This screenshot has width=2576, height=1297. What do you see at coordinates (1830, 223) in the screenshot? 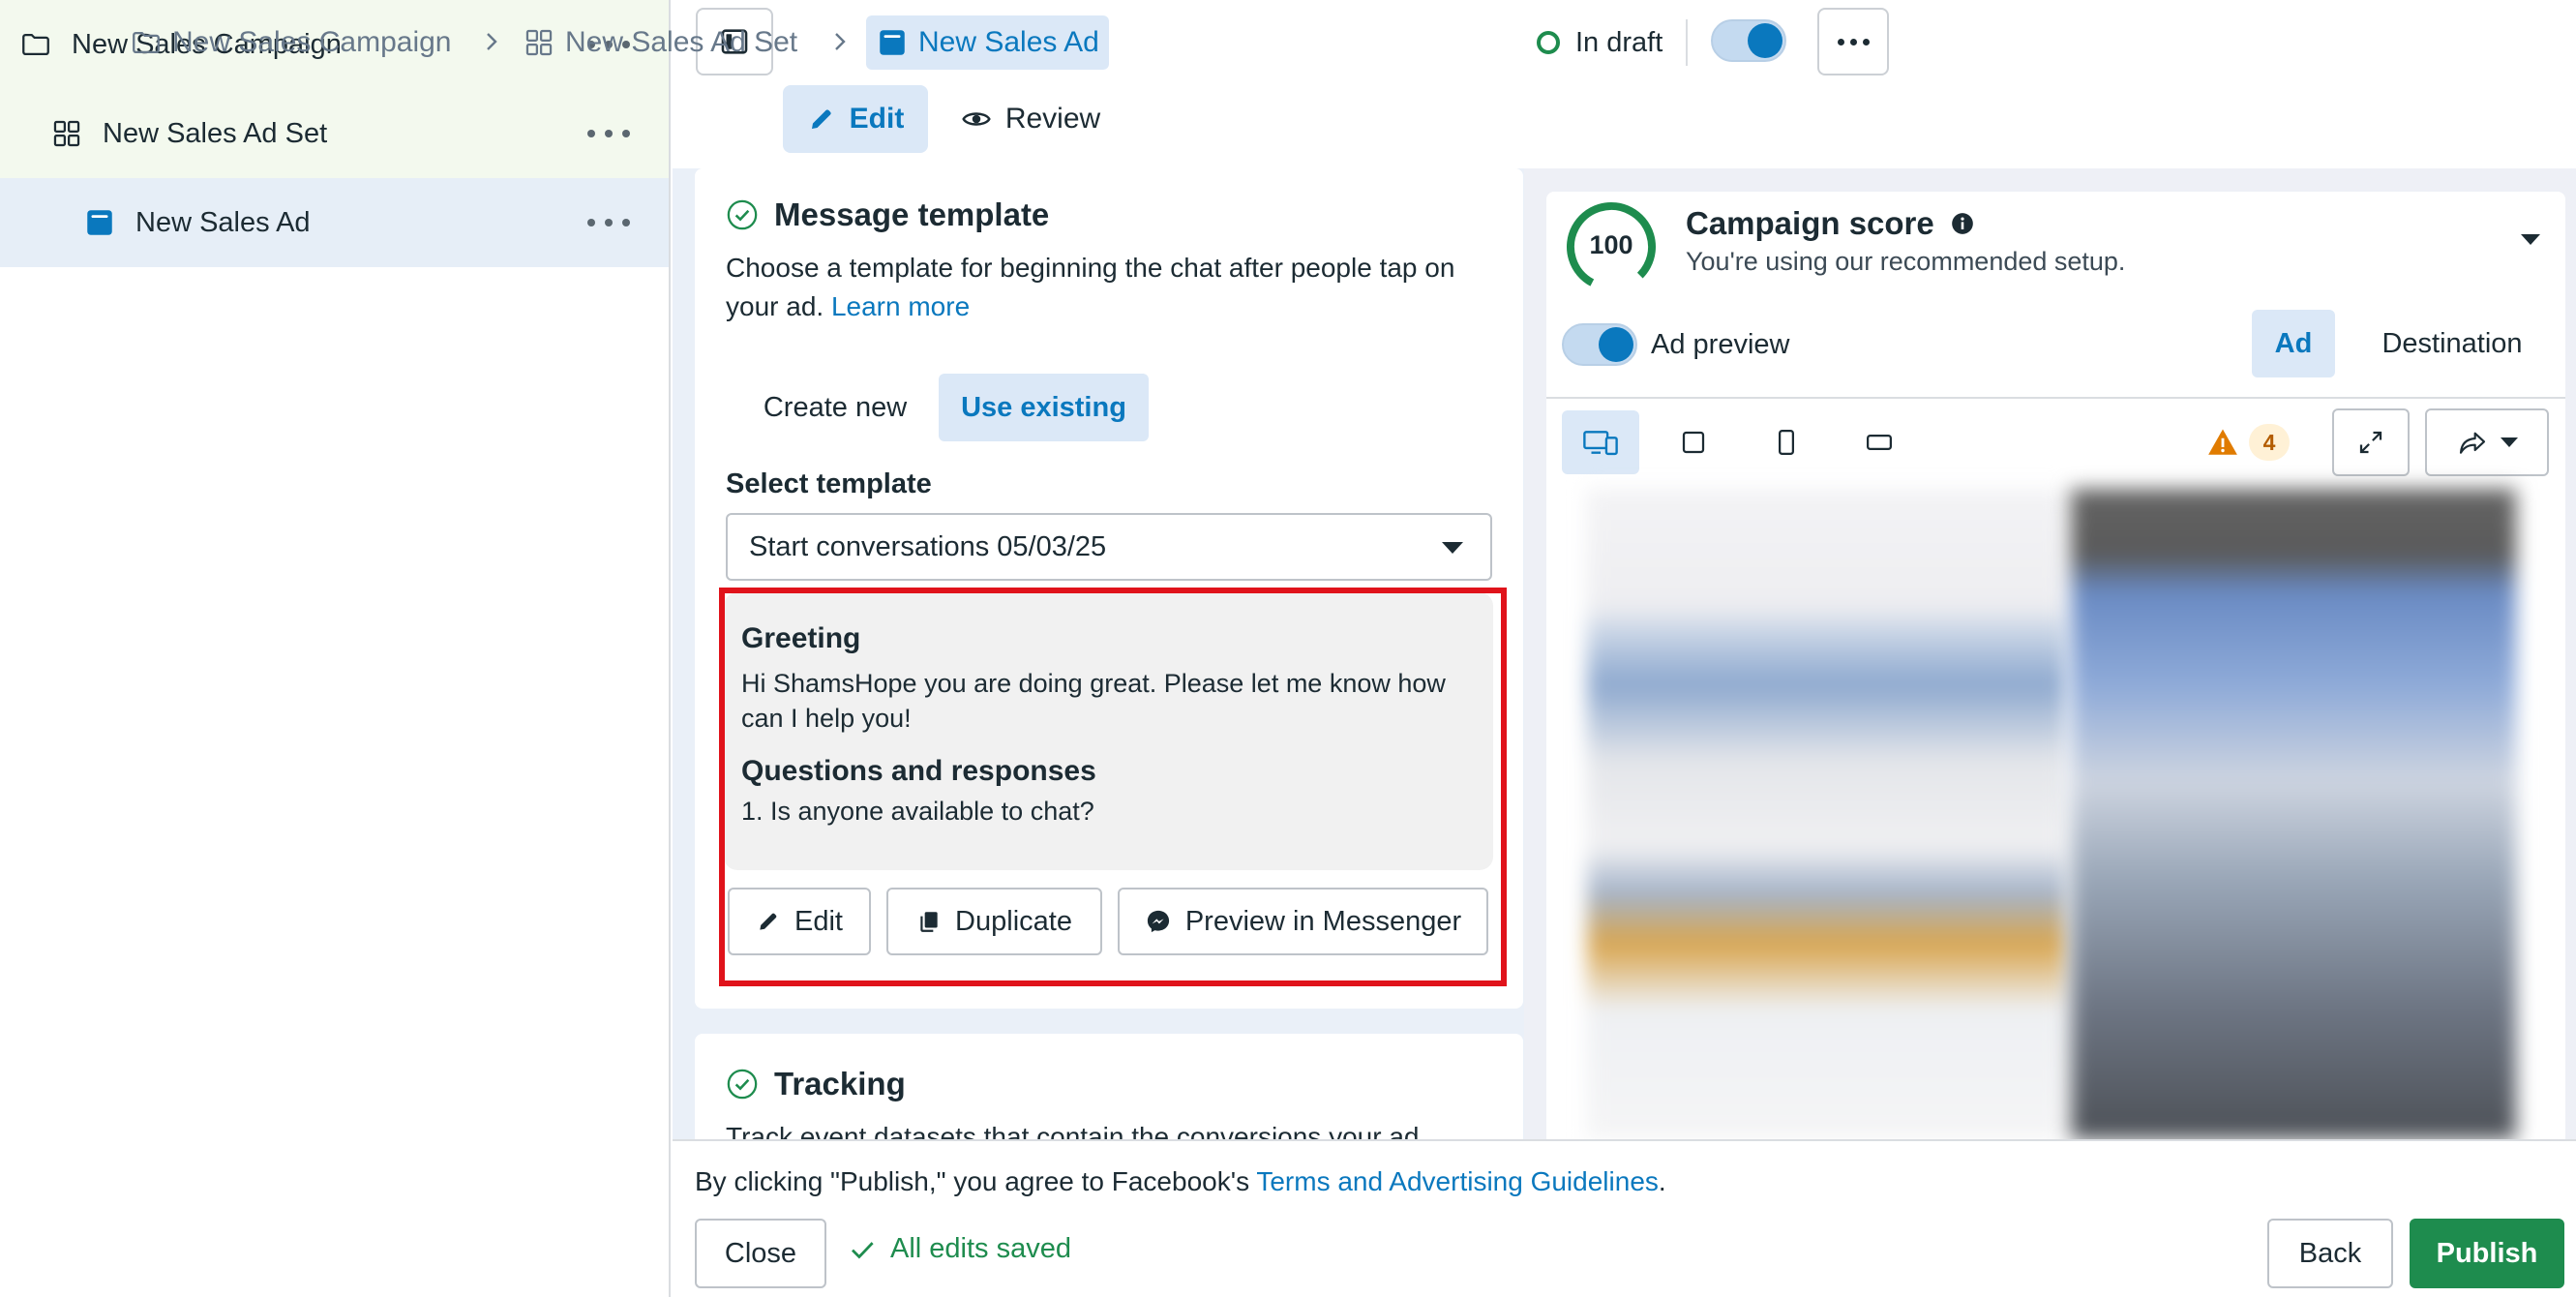
I see `campaign-score-title: Campaign score` at bounding box center [1830, 223].